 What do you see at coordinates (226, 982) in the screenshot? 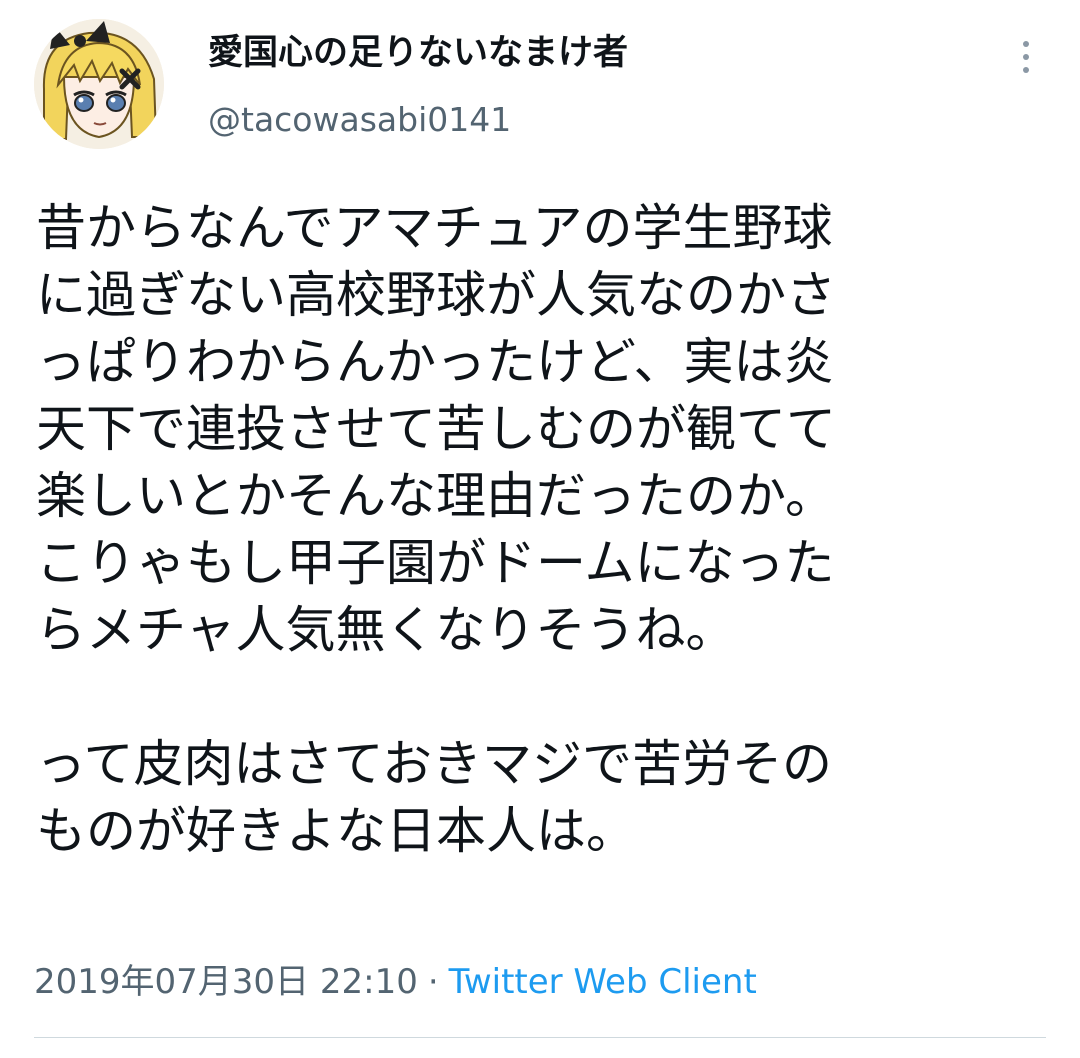
I see `tweet-timestamp: 2019年07月30日 22:10` at bounding box center [226, 982].